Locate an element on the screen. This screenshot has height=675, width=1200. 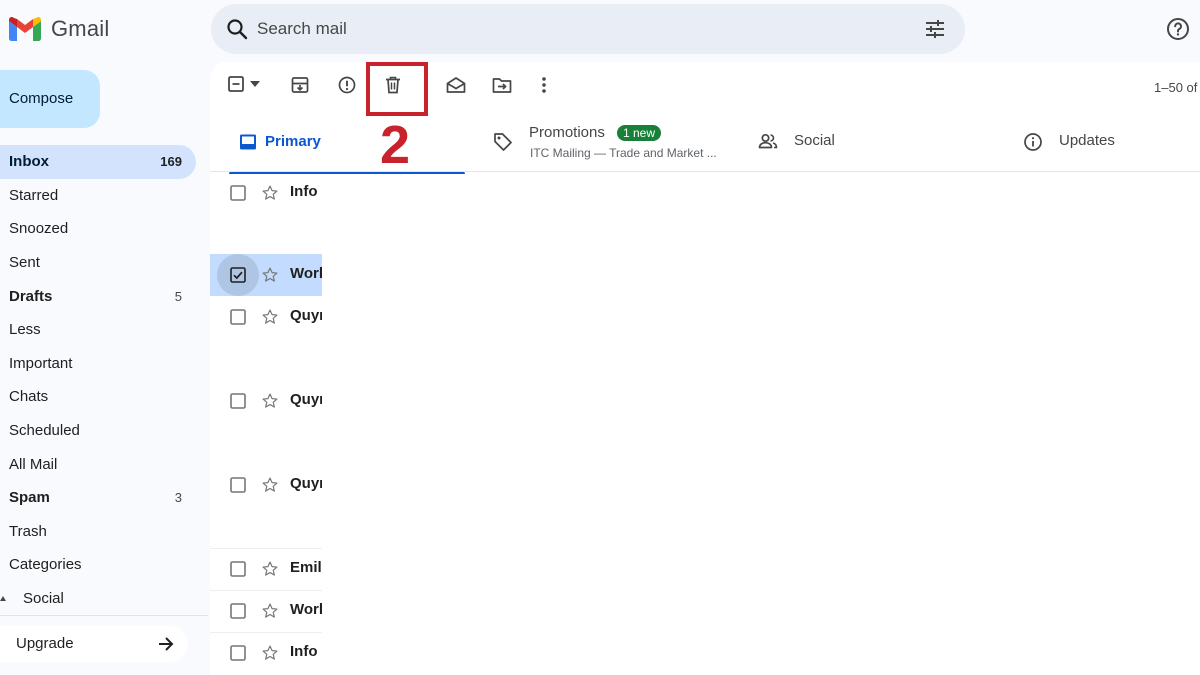
chevron-down-icon is located at coordinates (255, 84).